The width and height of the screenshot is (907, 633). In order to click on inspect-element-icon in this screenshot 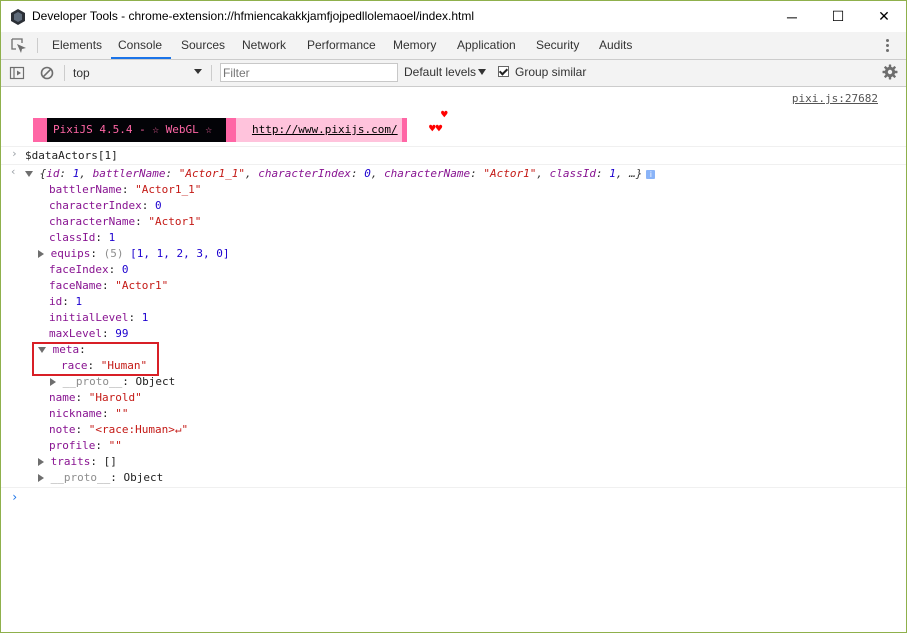, I will do `click(19, 46)`.